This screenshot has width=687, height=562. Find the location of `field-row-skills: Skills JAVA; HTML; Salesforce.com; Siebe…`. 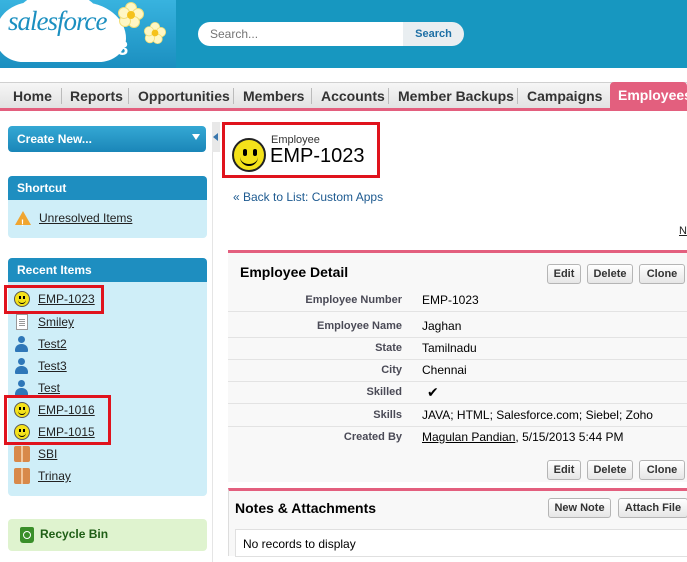

field-row-skills: Skills JAVA; HTML; Salesforce.com; Siebe… is located at coordinates (457, 416).